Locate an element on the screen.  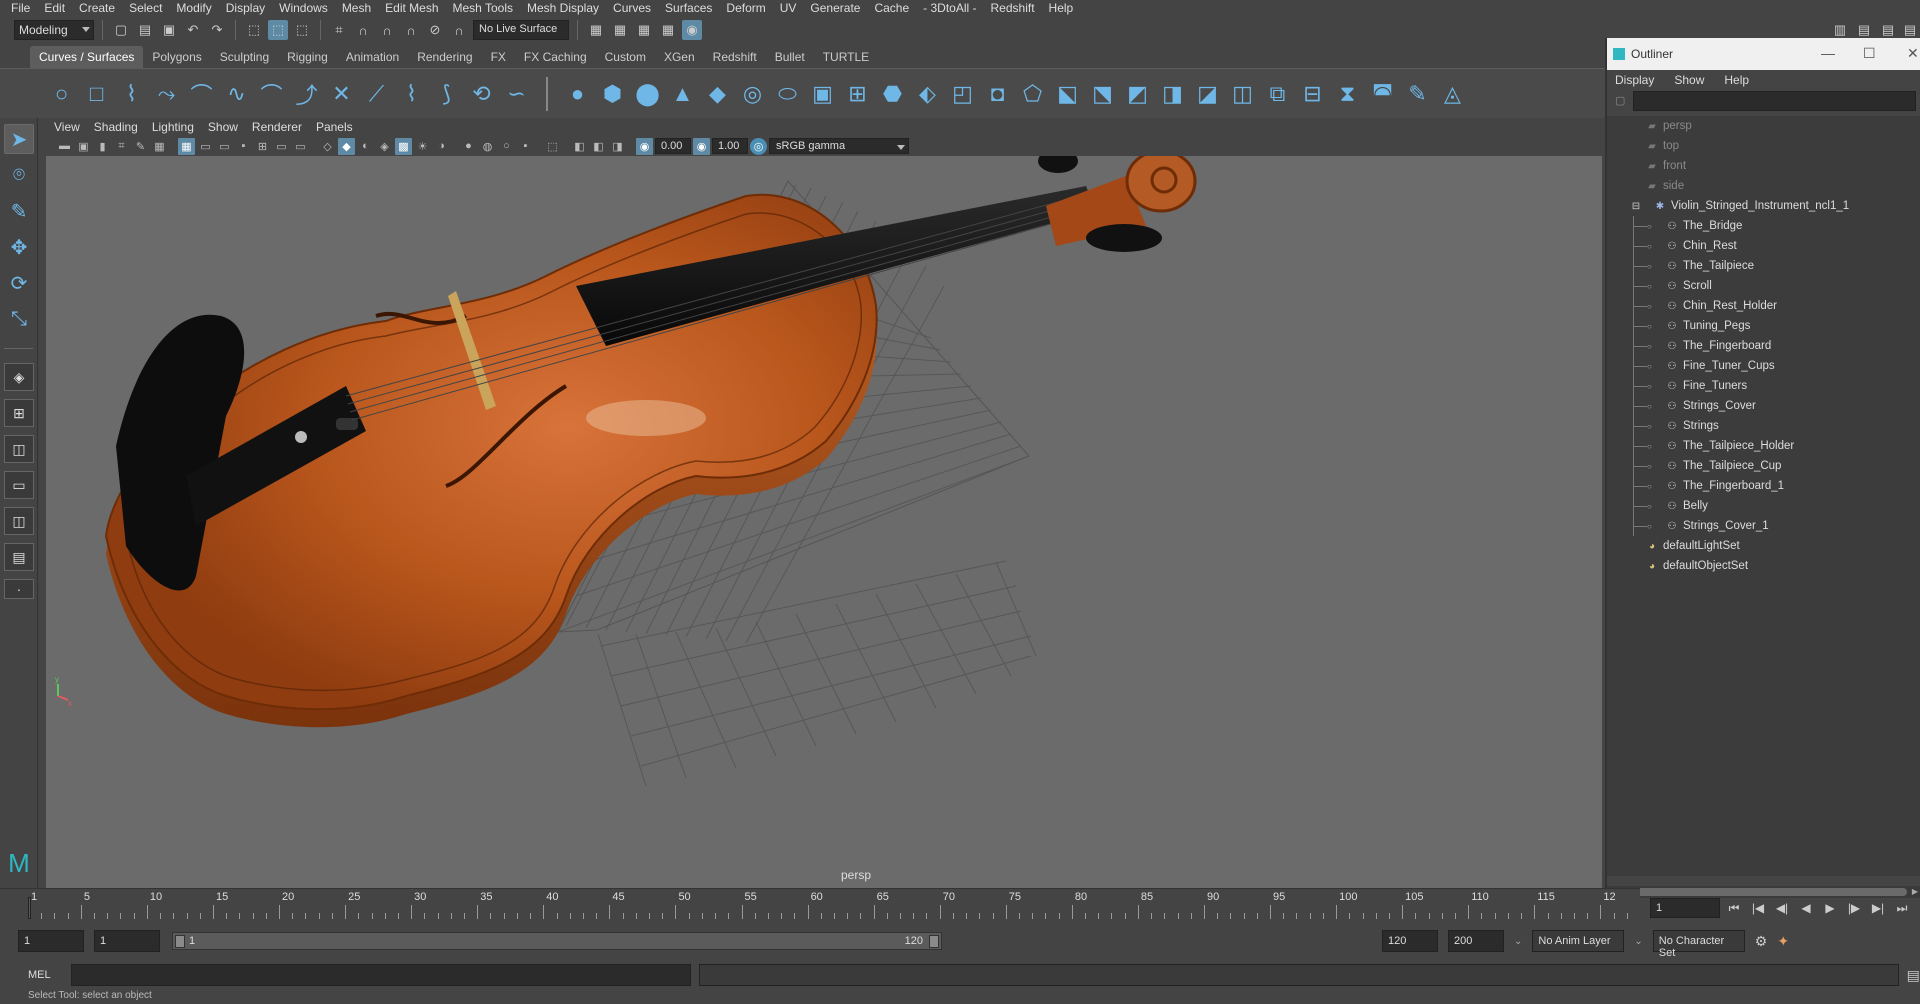
menu-mesh: Mesh is located at coordinates (356, 8).